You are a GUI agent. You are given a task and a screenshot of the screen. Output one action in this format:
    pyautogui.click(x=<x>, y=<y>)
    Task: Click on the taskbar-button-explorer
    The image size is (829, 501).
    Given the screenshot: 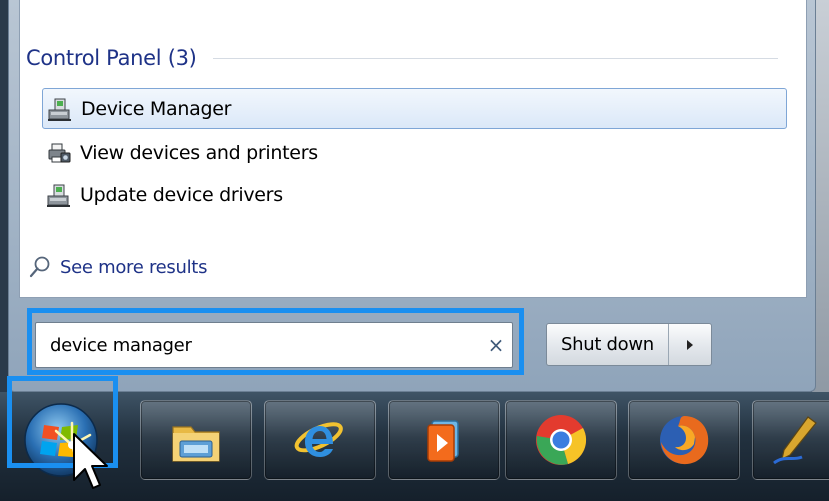 What is the action you would take?
    pyautogui.click(x=196, y=440)
    